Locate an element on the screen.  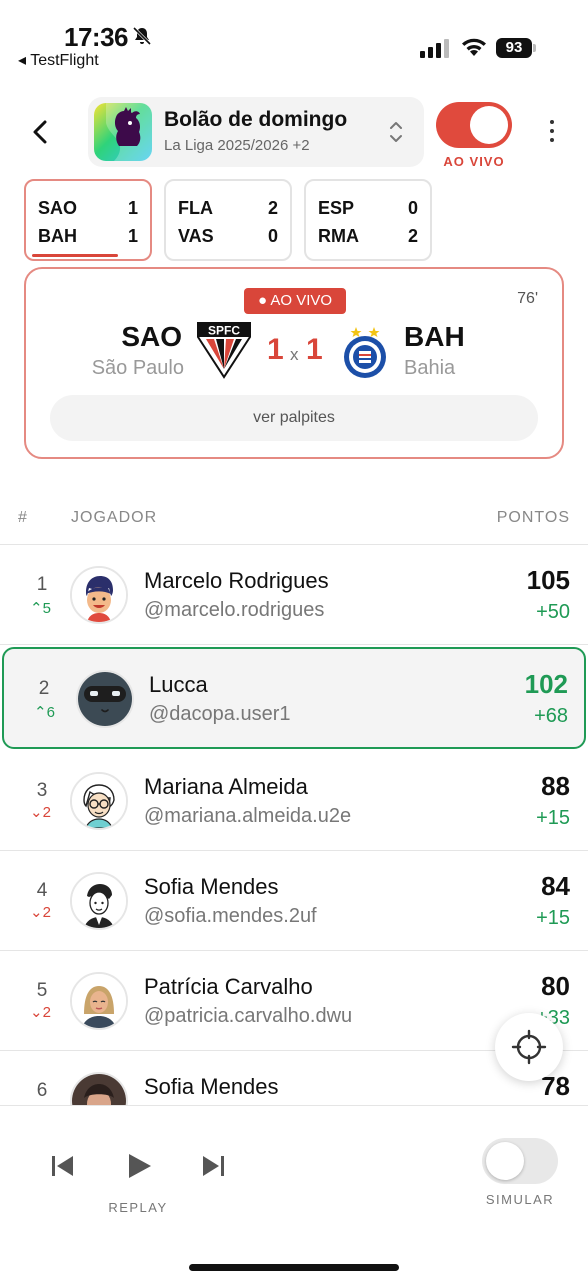
replay-label: REPLAY is located at coordinates (138, 1207).